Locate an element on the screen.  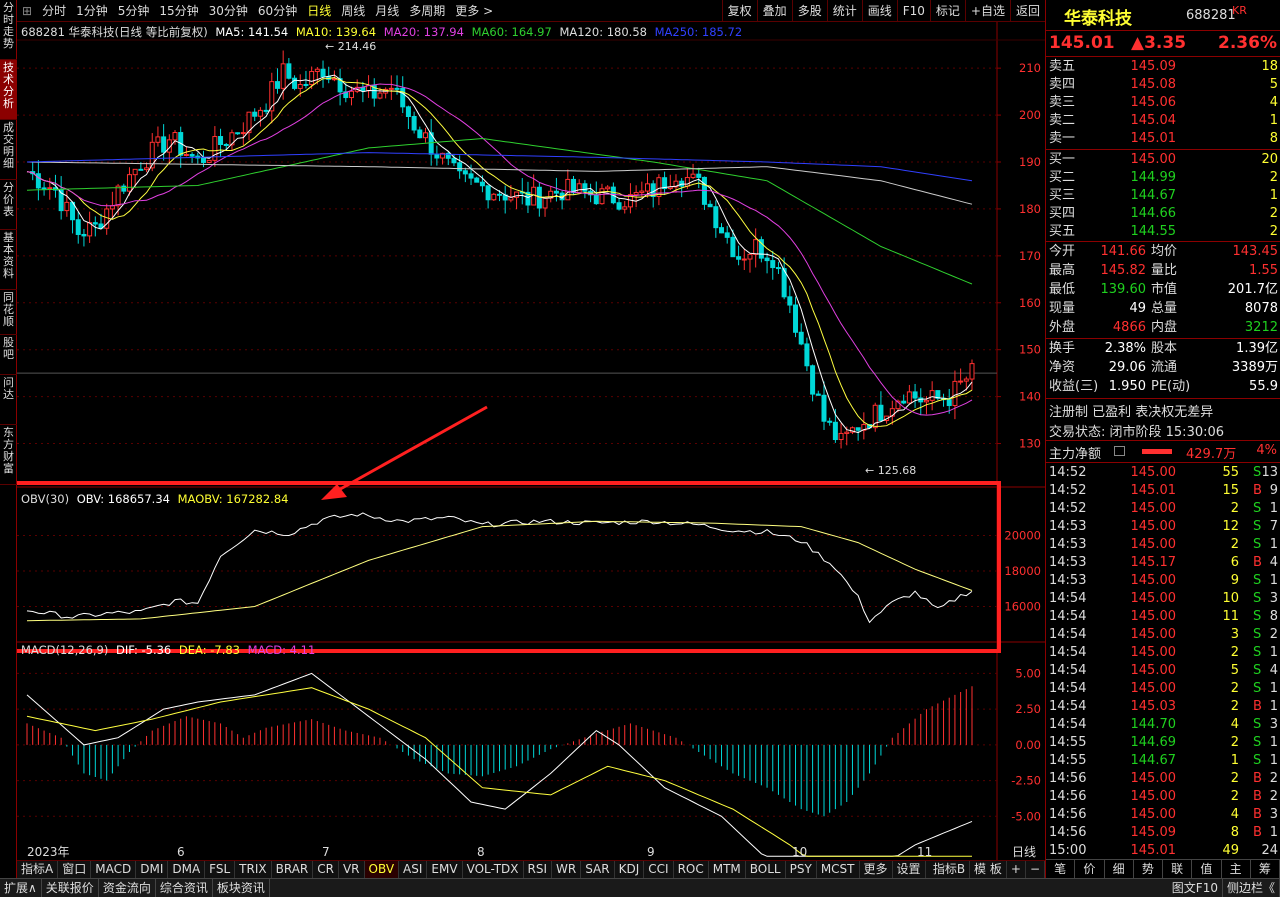
tick-row: 14:56 145.00 4 B 3 is located at coordinates (1163, 815).